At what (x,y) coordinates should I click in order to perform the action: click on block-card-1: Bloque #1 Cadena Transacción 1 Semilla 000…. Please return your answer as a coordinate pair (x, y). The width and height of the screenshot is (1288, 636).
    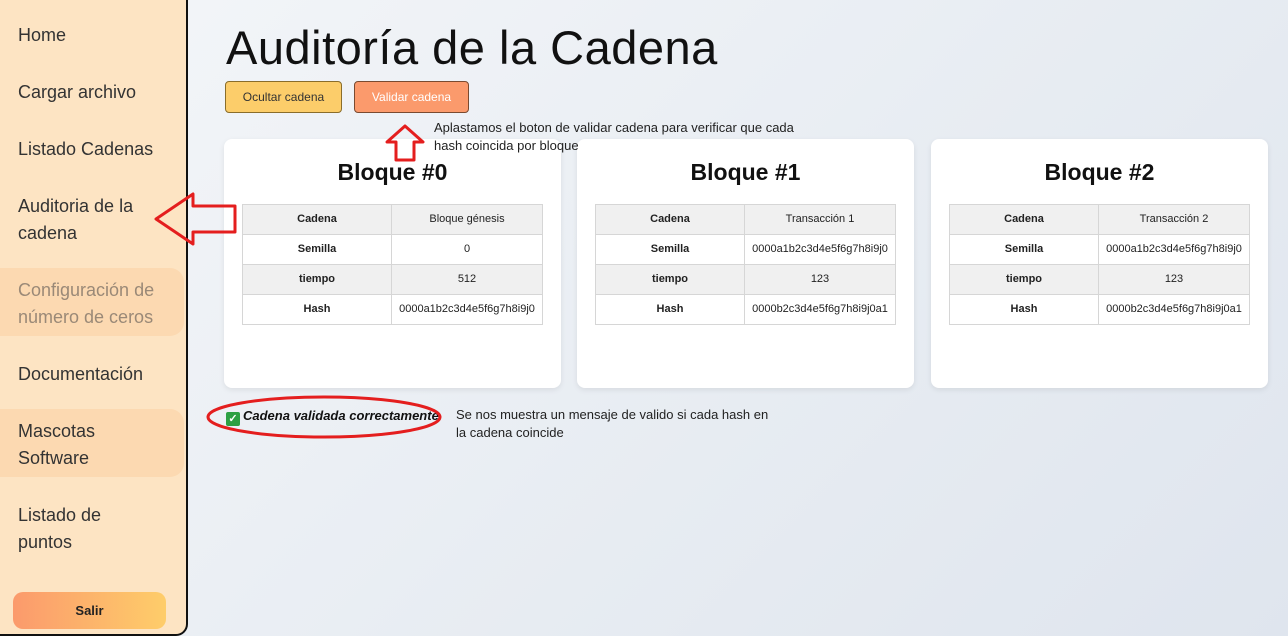
    Looking at the image, I should click on (745, 263).